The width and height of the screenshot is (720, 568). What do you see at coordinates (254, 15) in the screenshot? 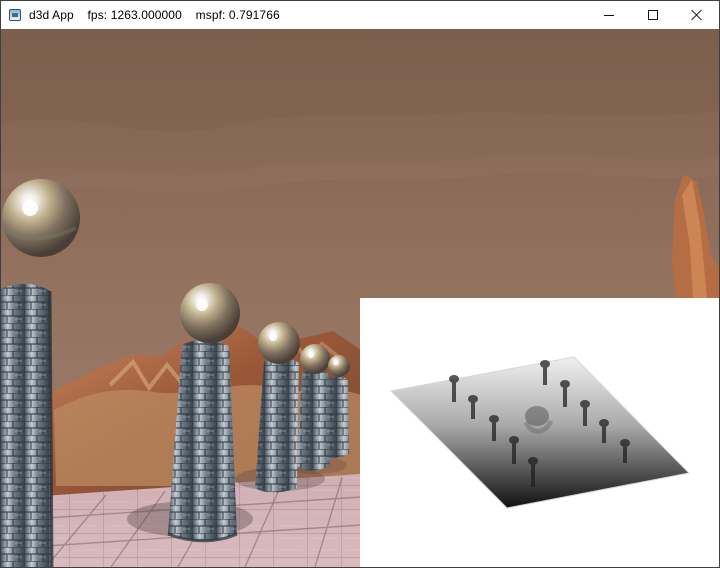
I see `mspf-value: 0.791766` at bounding box center [254, 15].